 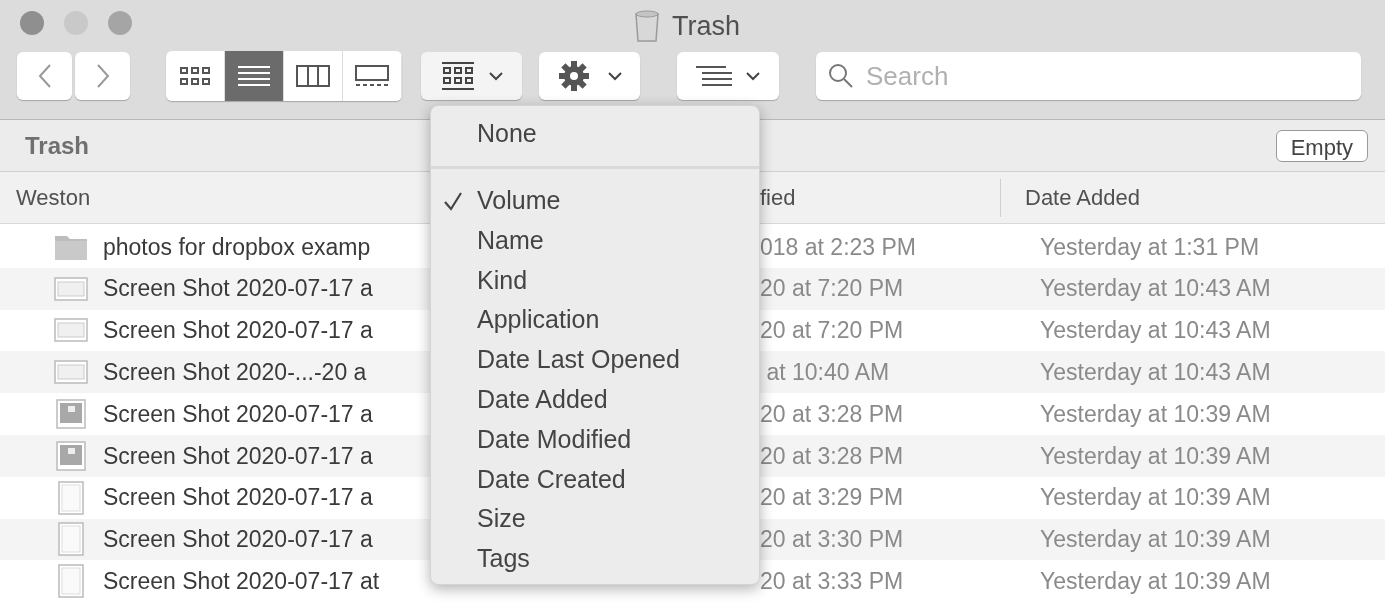 I want to click on menu-item: Kind, so click(x=595, y=280).